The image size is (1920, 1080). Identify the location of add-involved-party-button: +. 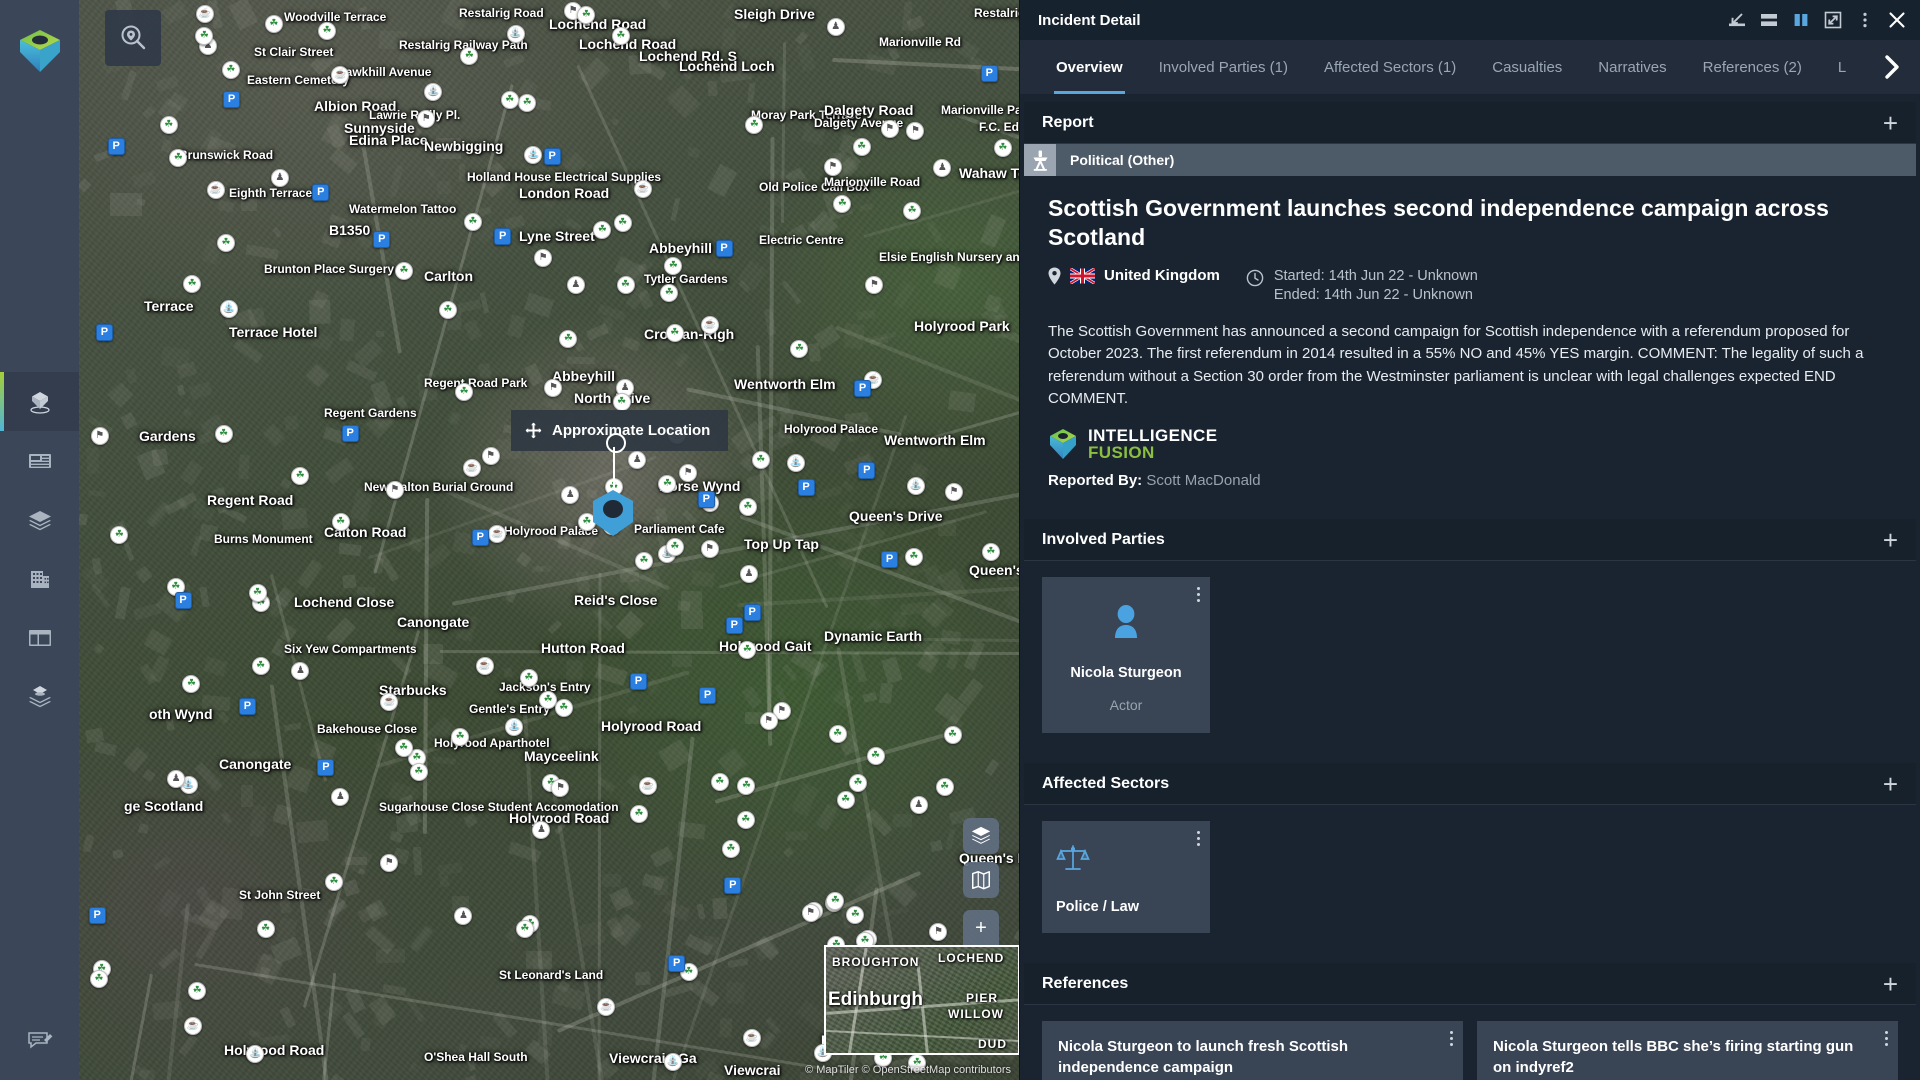
(1890, 540).